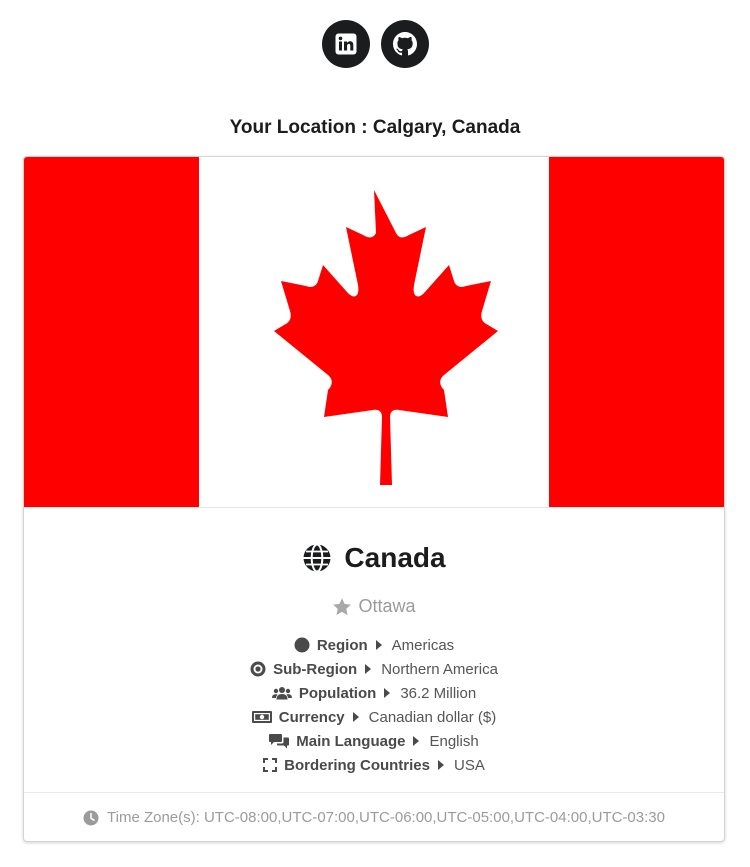 The width and height of the screenshot is (750, 867). Describe the element at coordinates (469, 765) in the screenshot. I see `fact-value: USA` at that location.